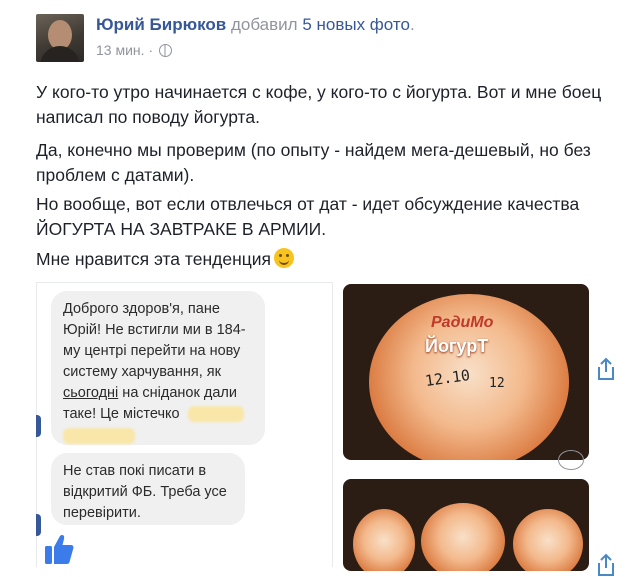 The height and width of the screenshot is (577, 633). Describe the element at coordinates (59, 549) in the screenshot. I see `thumbs-up-icon` at that location.